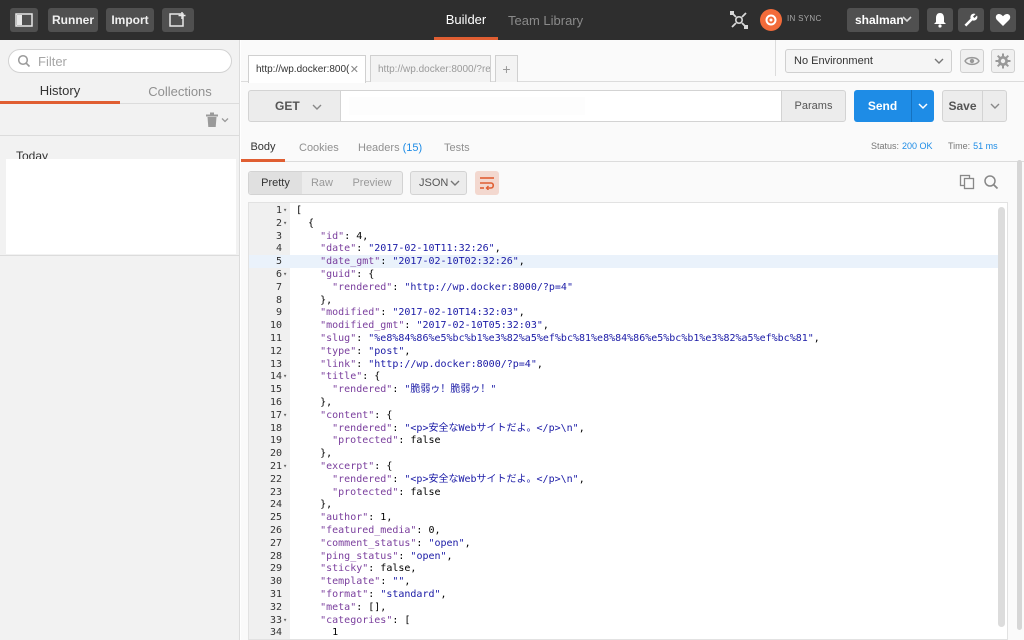  What do you see at coordinates (624, 262) in the screenshot?
I see `code-line: 5 "date_gmt": "2017-02-10T02:32:26",` at bounding box center [624, 262].